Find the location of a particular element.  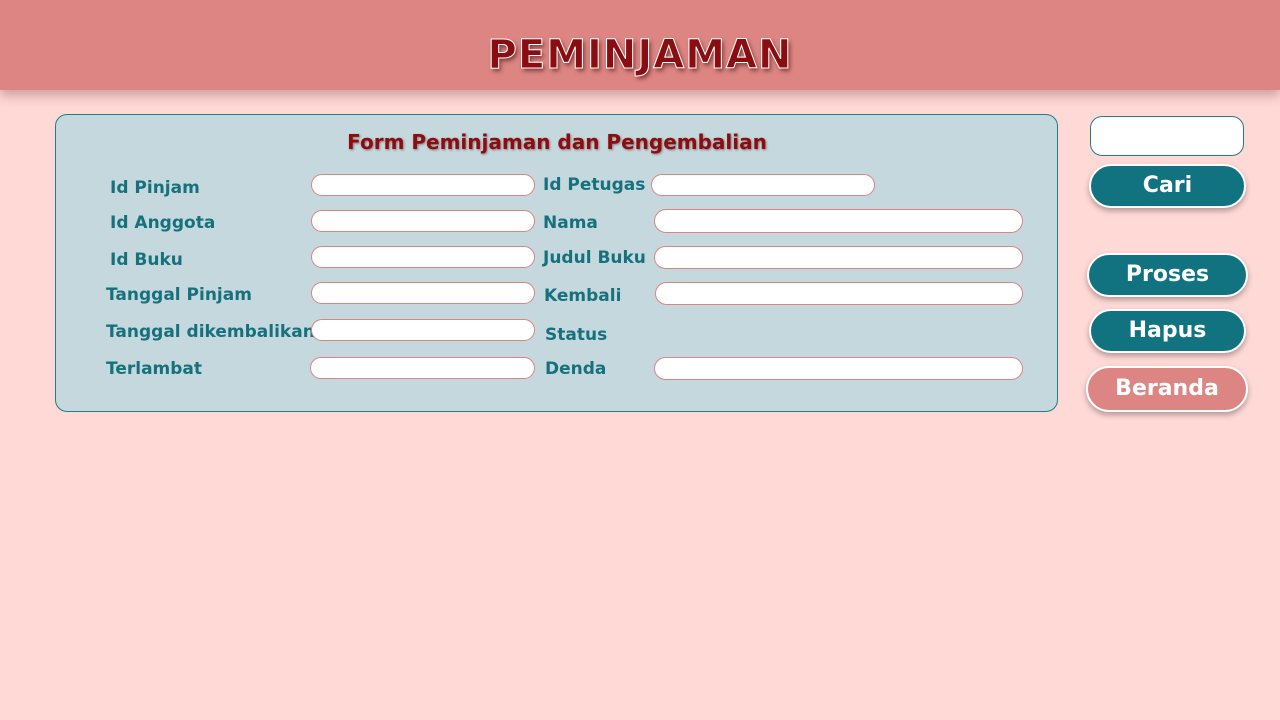

id-petugas-label: Id Petugas is located at coordinates (594, 185).